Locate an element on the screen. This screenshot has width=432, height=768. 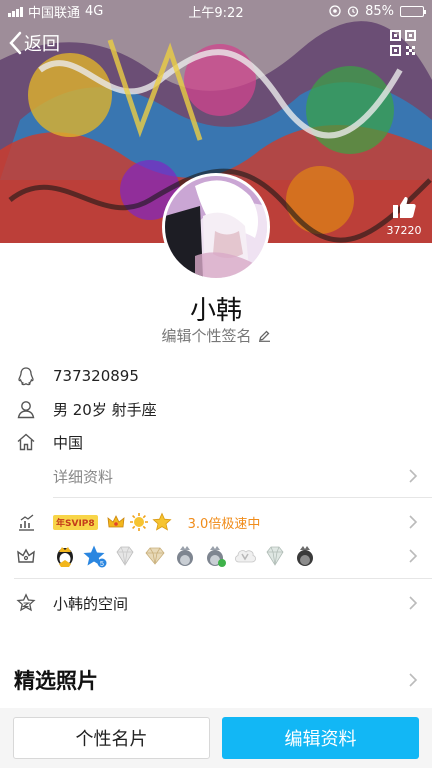
battery-percent: 85% is located at coordinates (379, 11).